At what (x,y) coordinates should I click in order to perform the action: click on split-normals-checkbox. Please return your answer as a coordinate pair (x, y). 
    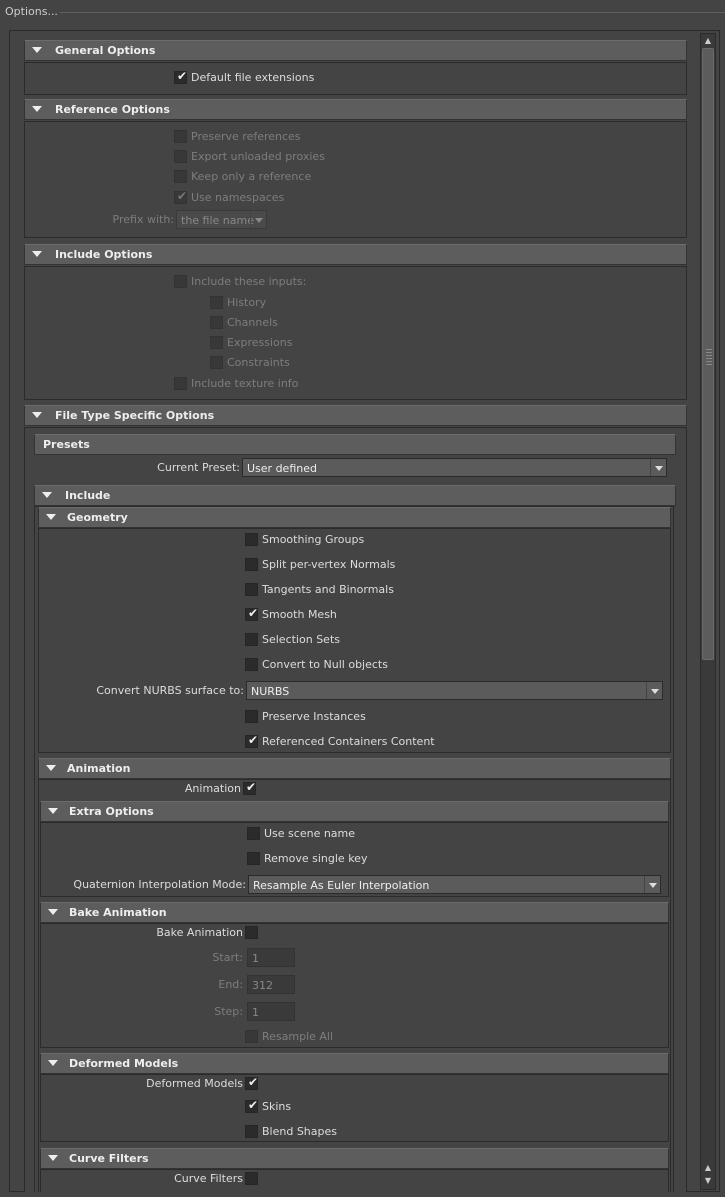
    Looking at the image, I should click on (251, 564).